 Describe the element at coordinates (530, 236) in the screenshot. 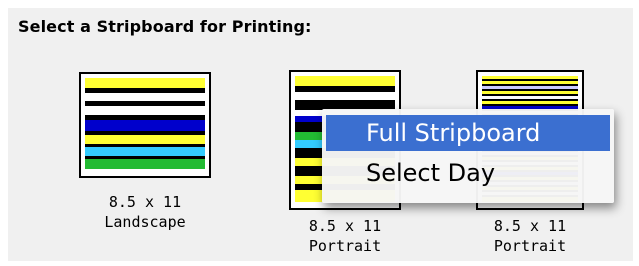

I see `option-caption-portrait-2: 8.5 x 11 Portrait` at that location.